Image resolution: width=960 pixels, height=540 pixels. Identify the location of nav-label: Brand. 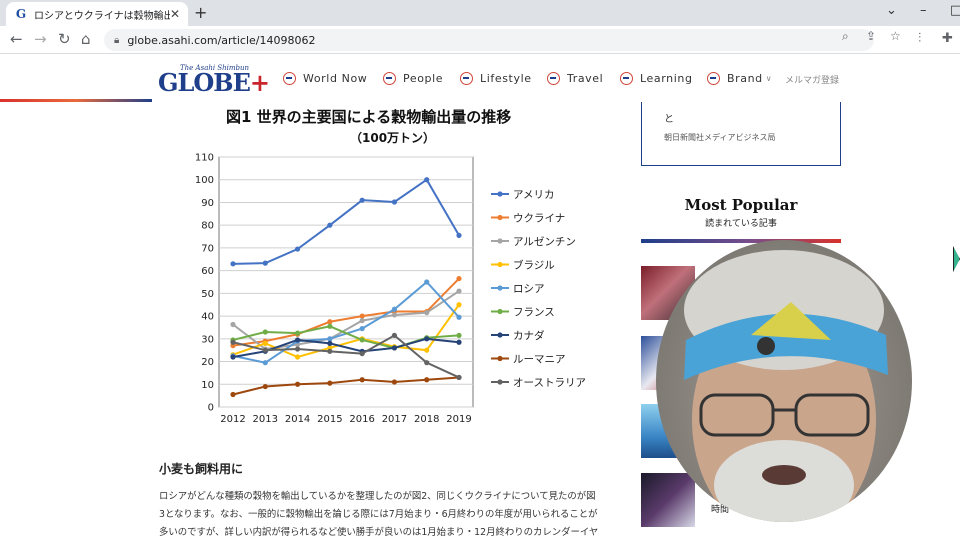
(745, 78).